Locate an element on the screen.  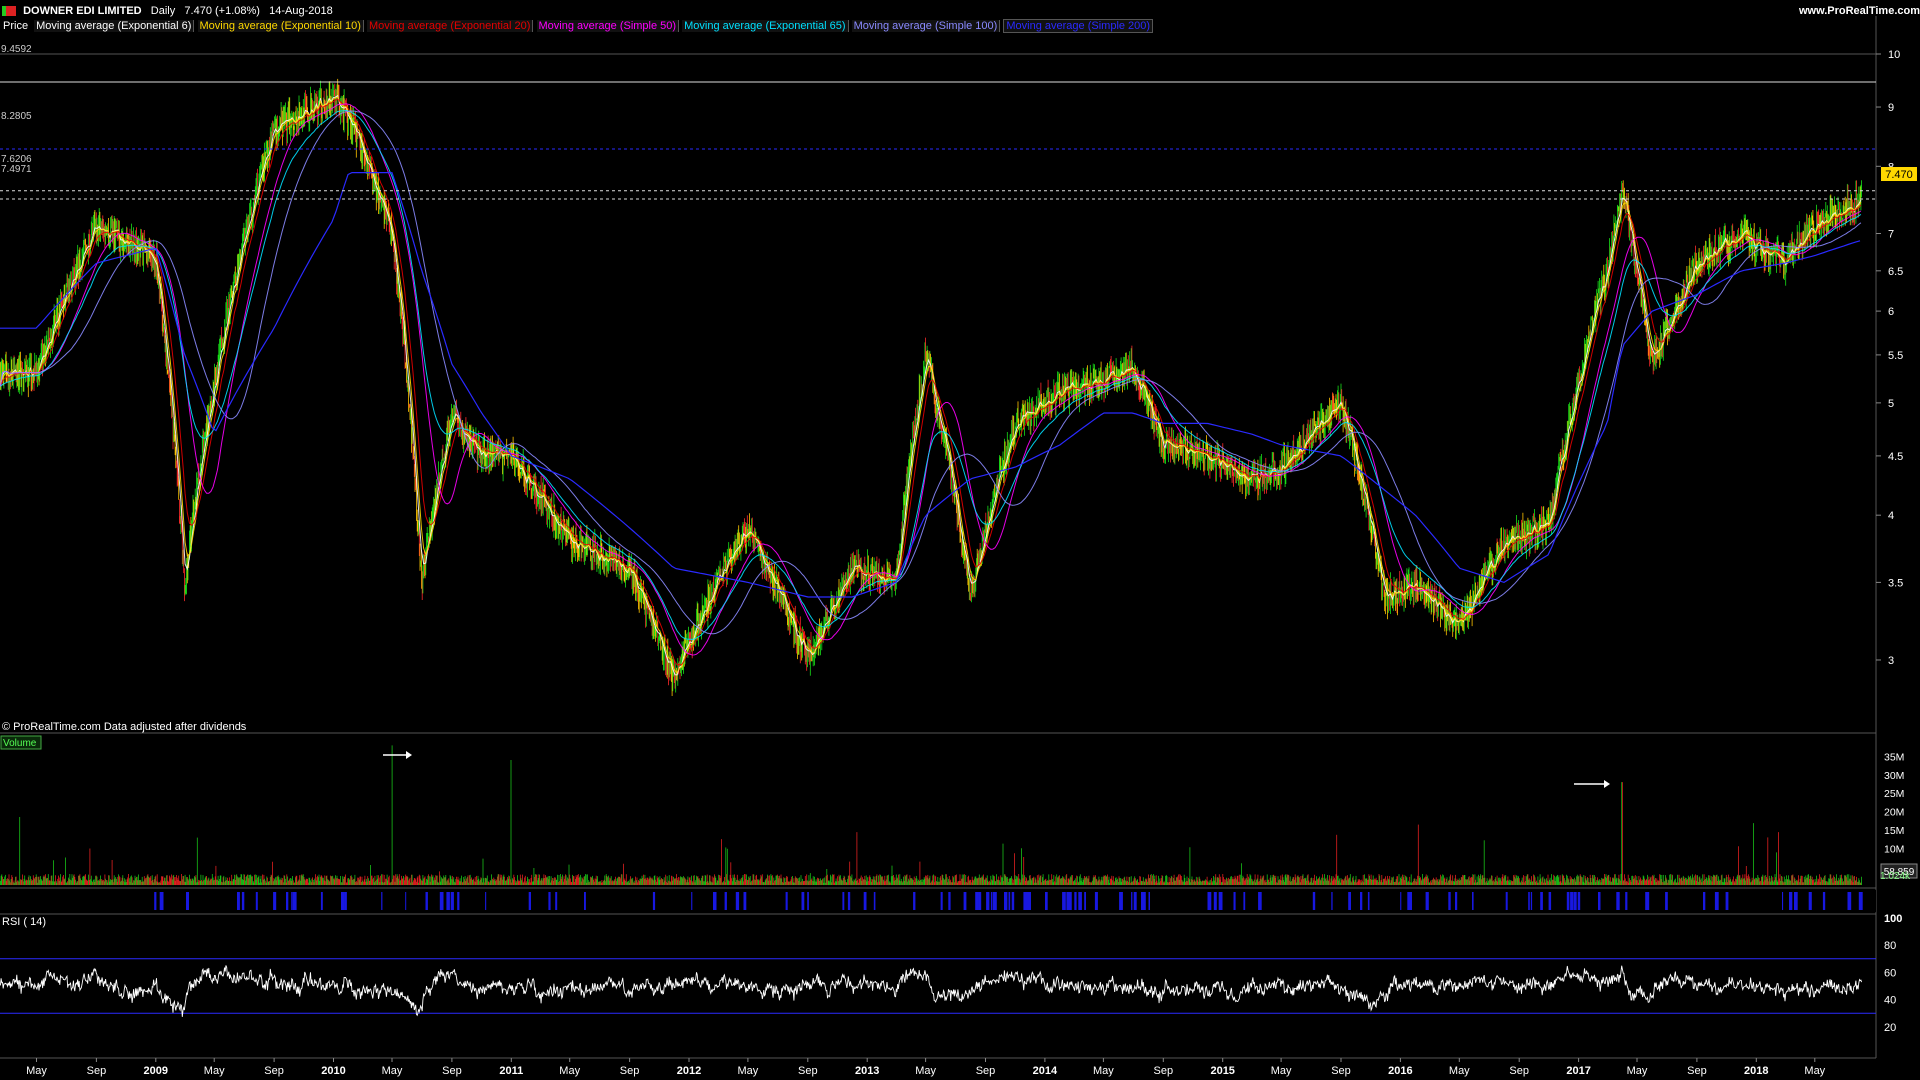
price-tick-label: 5.5 is located at coordinates (1895, 356).